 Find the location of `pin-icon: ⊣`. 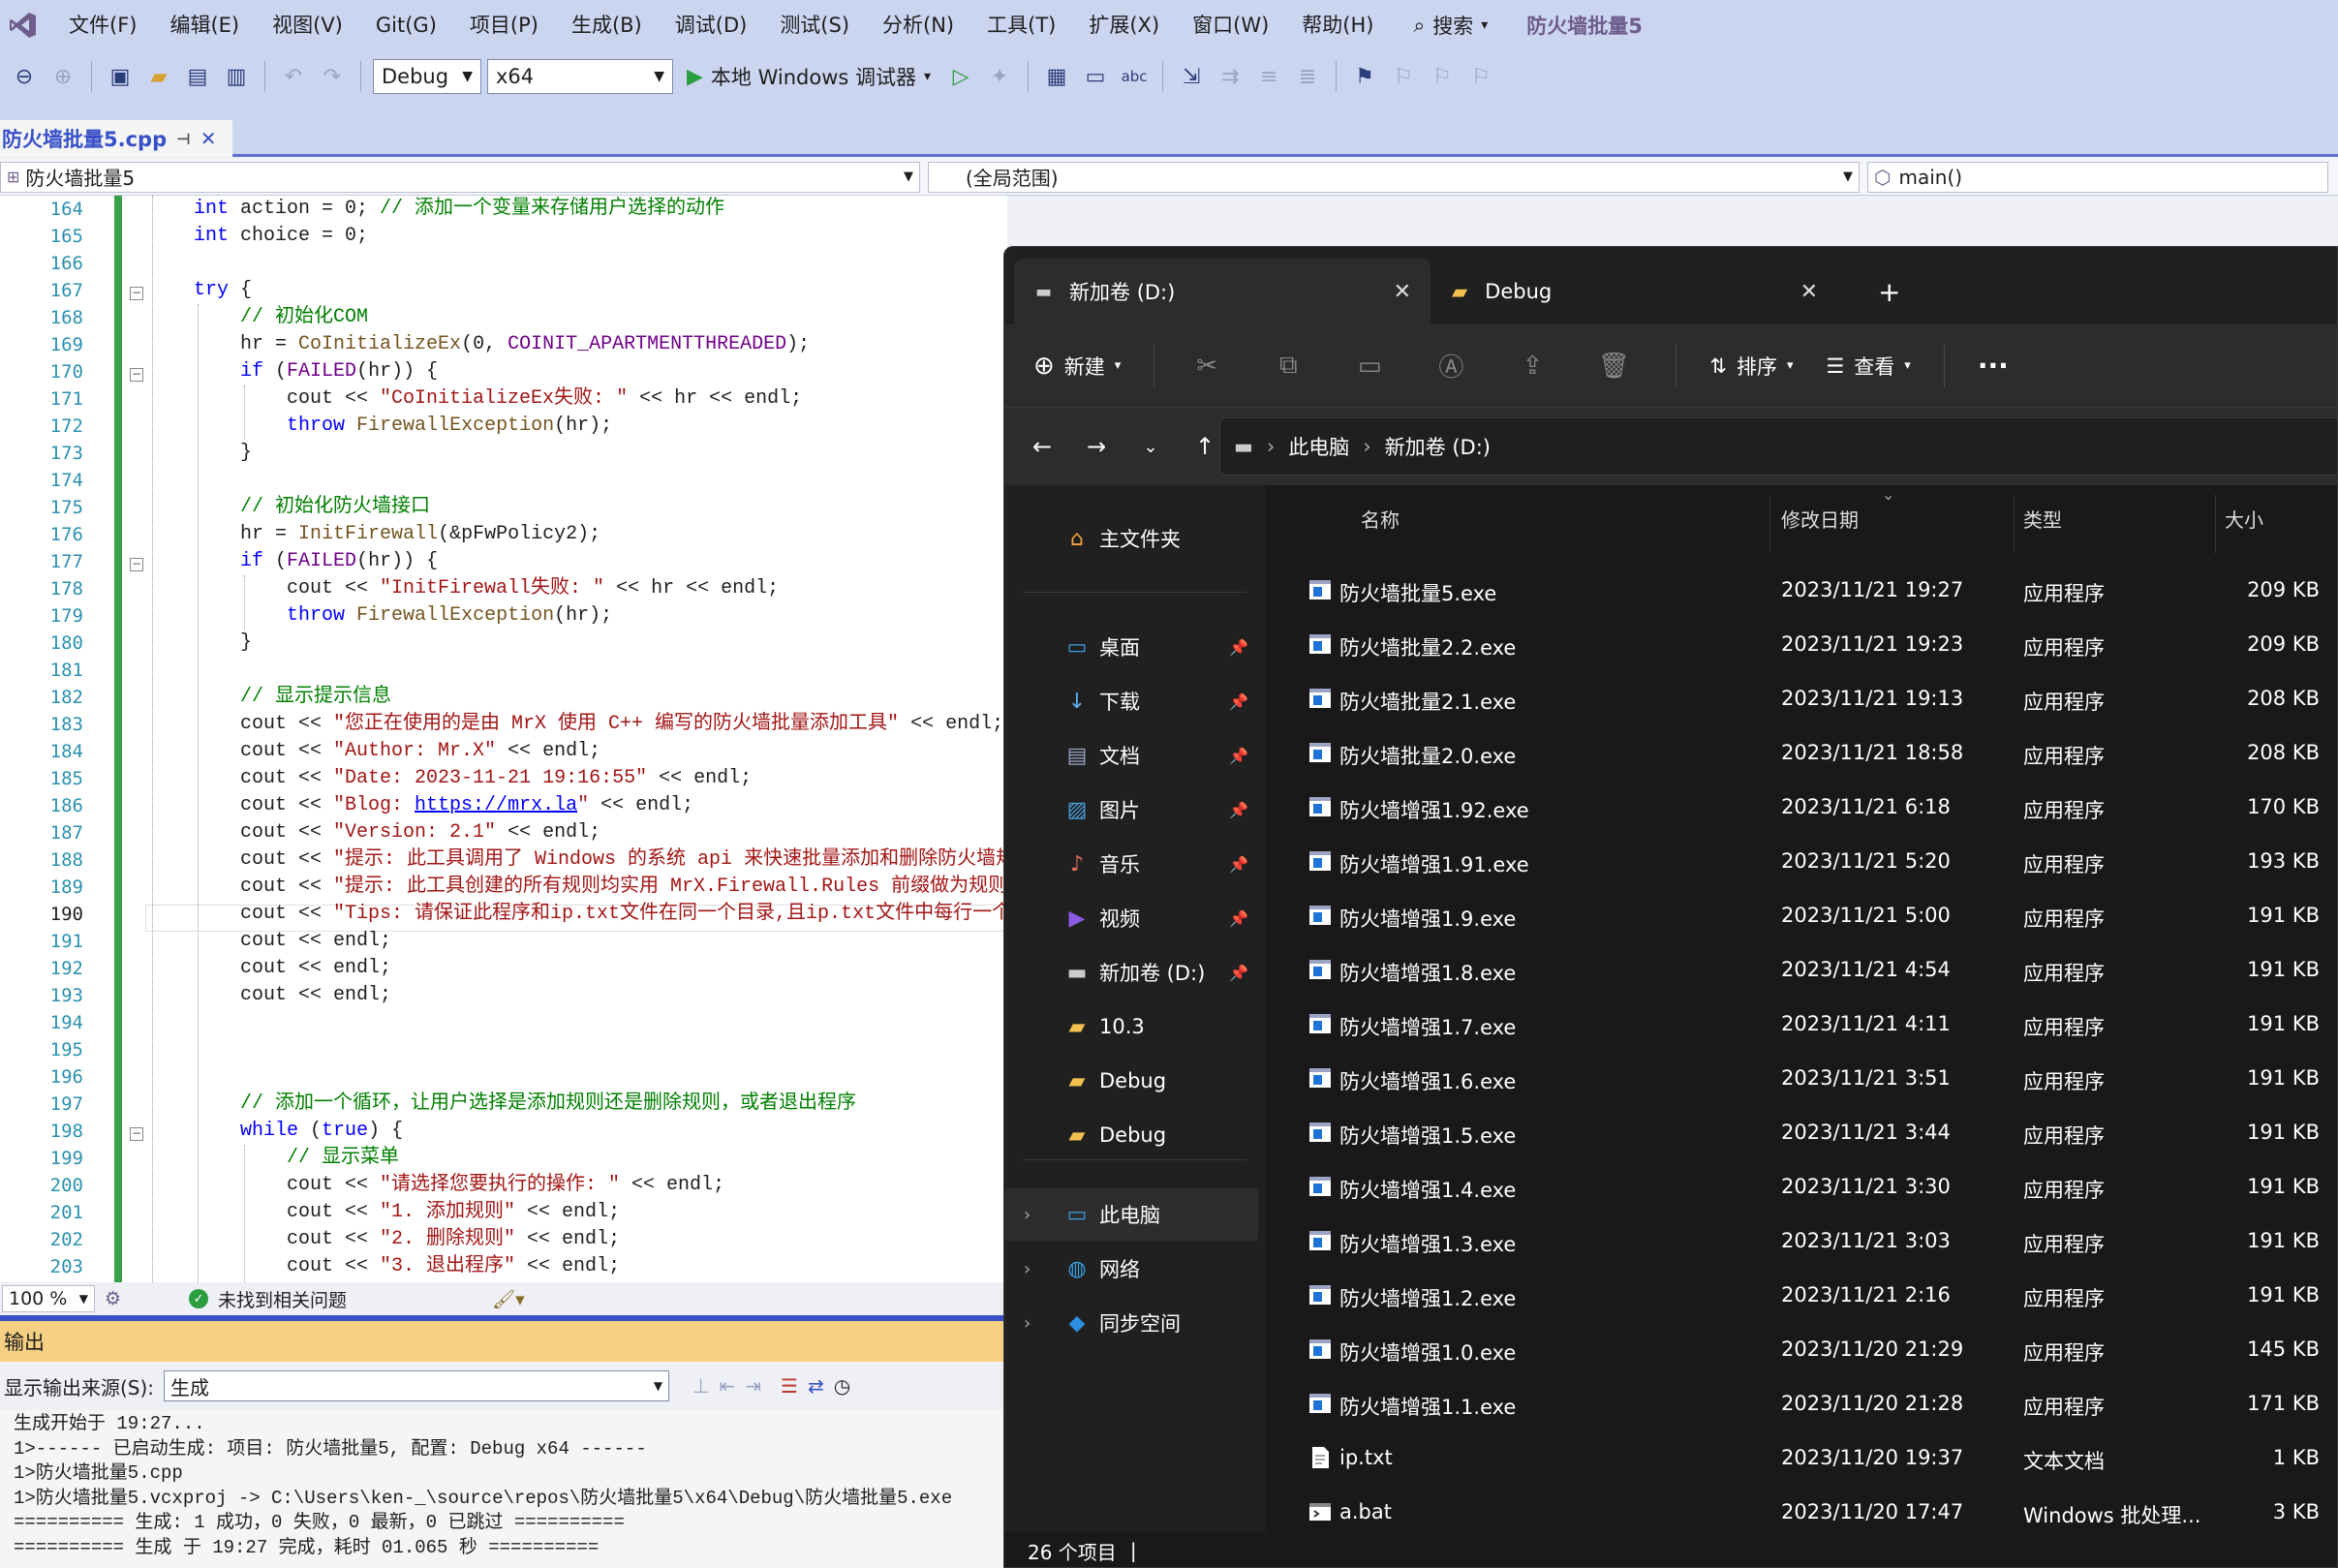

pin-icon: ⊣ is located at coordinates (183, 139).